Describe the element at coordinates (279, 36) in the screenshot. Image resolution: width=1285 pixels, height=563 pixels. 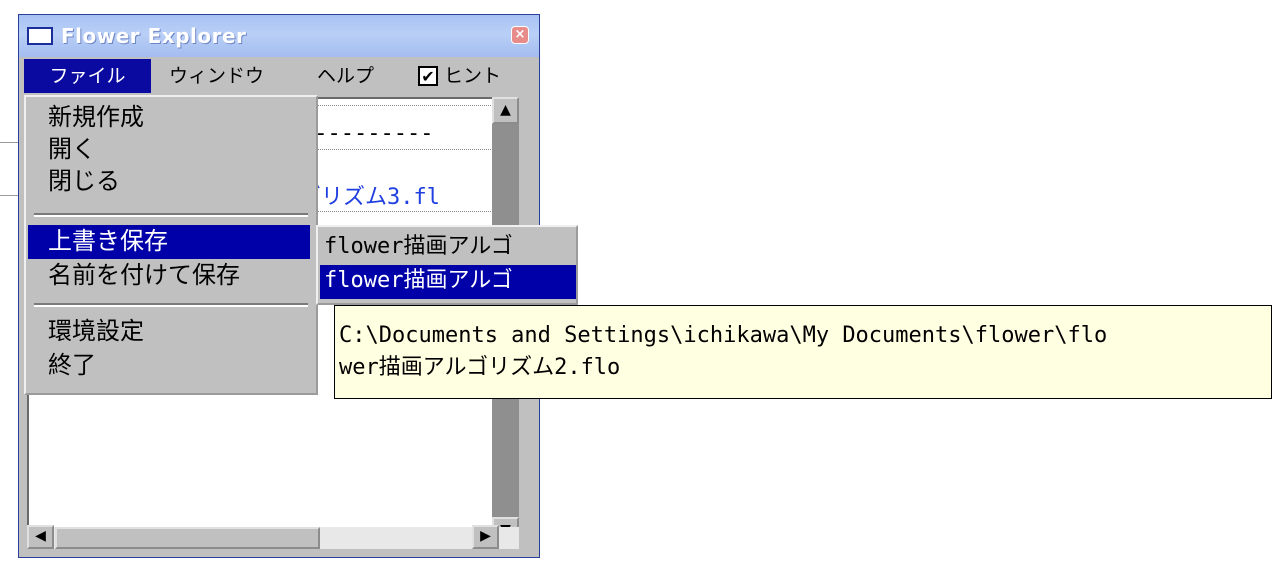
I see `title-bar: Flower Explorer ×` at that location.